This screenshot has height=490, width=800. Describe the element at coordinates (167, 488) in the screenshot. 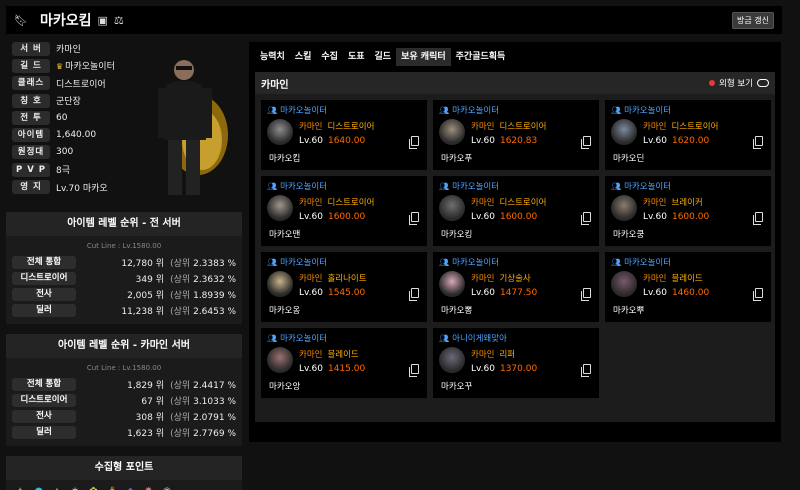

I see `eternal-icon: ◉` at that location.